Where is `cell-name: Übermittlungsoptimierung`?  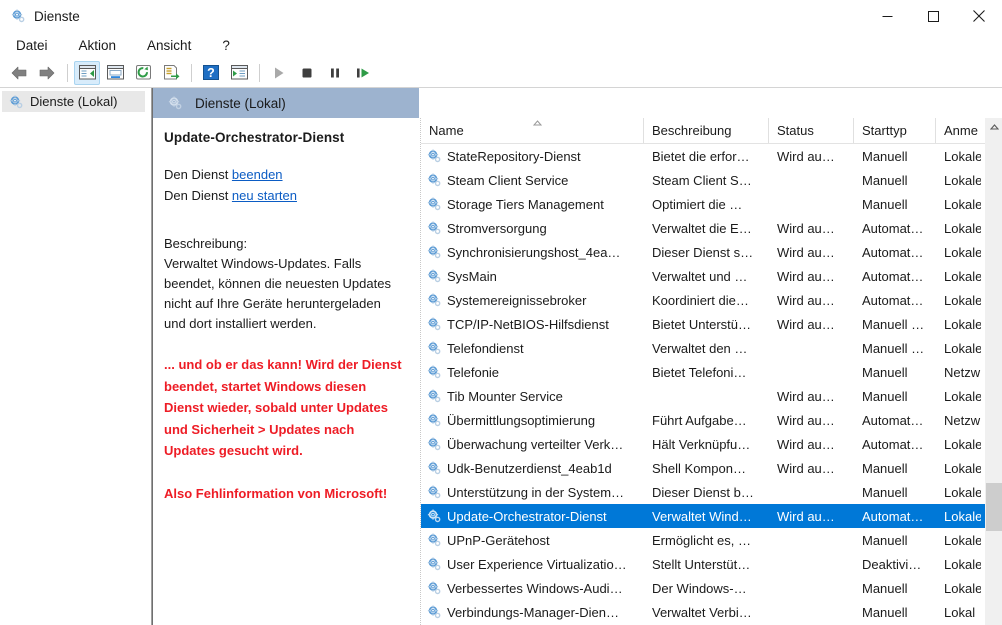 cell-name: Übermittlungsoptimierung is located at coordinates (532, 420).